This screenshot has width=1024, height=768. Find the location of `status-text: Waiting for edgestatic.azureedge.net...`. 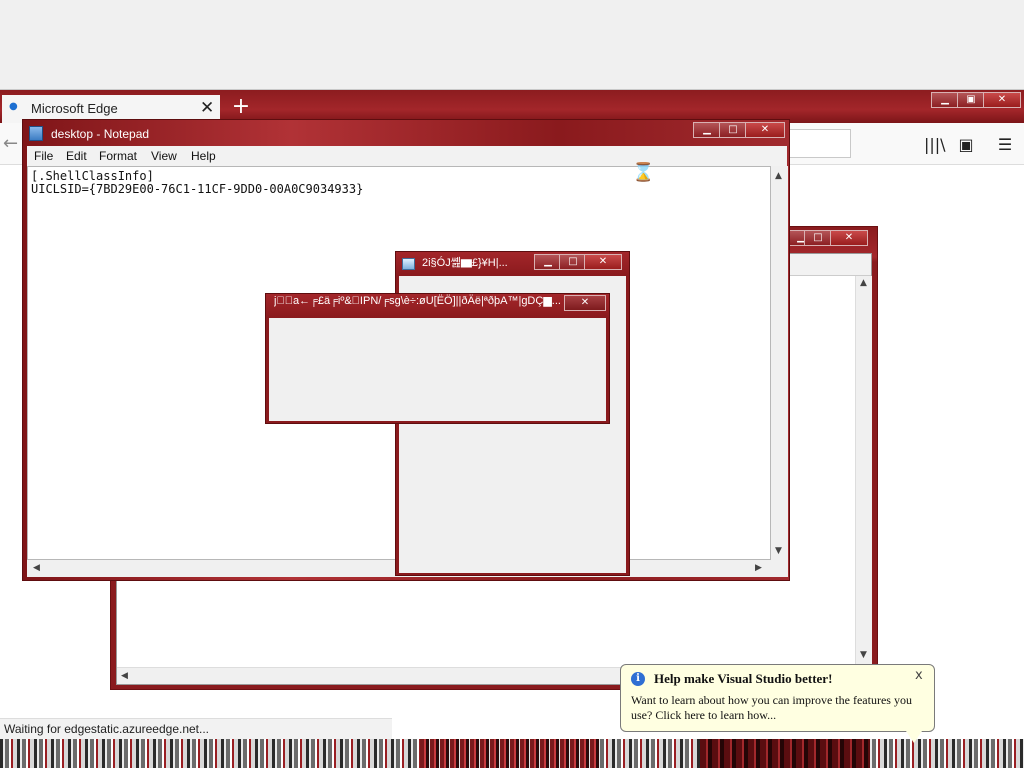

status-text: Waiting for edgestatic.azureedge.net... is located at coordinates (107, 729).